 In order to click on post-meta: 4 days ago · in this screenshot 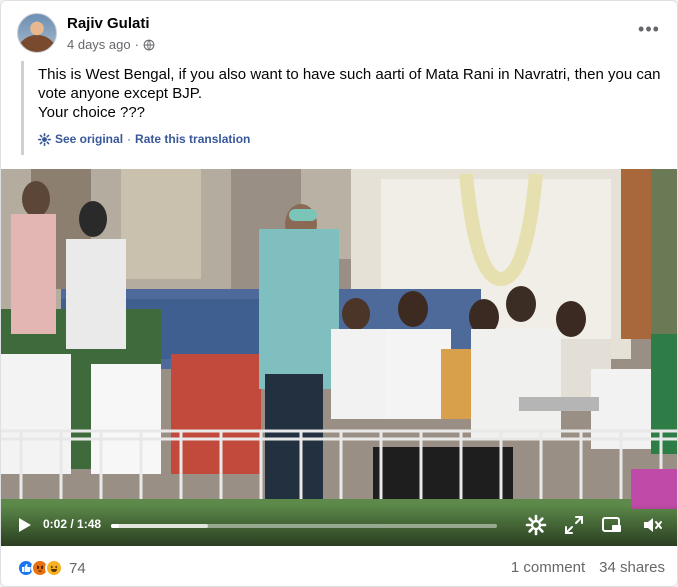, I will do `click(111, 44)`.